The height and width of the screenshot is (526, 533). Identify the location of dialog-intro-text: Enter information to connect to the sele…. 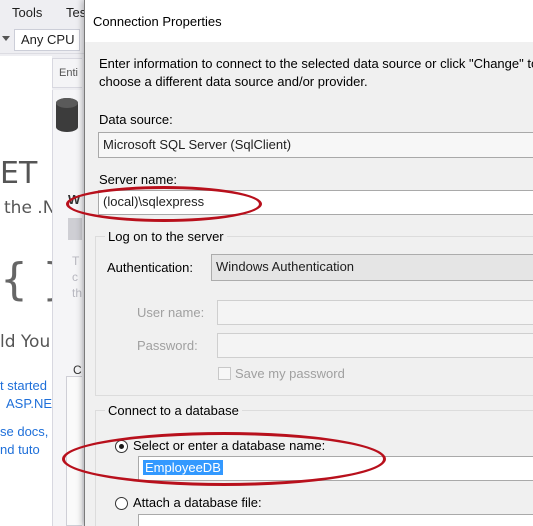
(316, 72).